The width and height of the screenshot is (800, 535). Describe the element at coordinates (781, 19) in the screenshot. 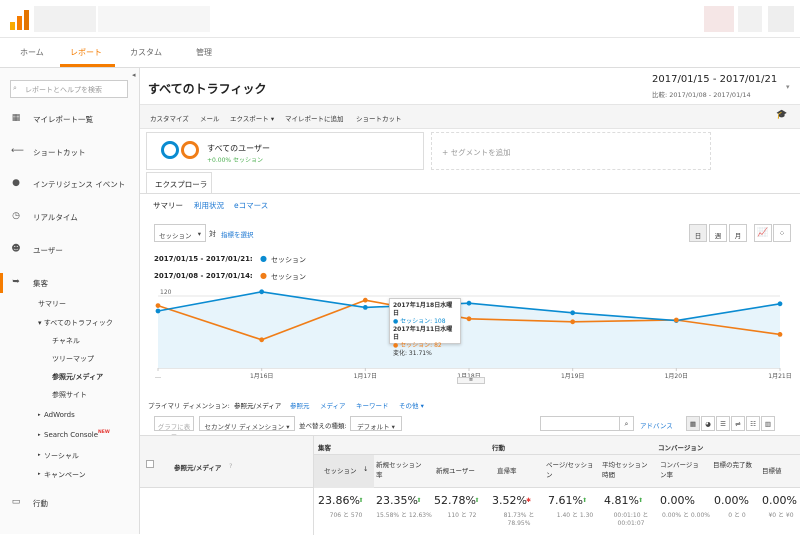

I see `avatar` at that location.